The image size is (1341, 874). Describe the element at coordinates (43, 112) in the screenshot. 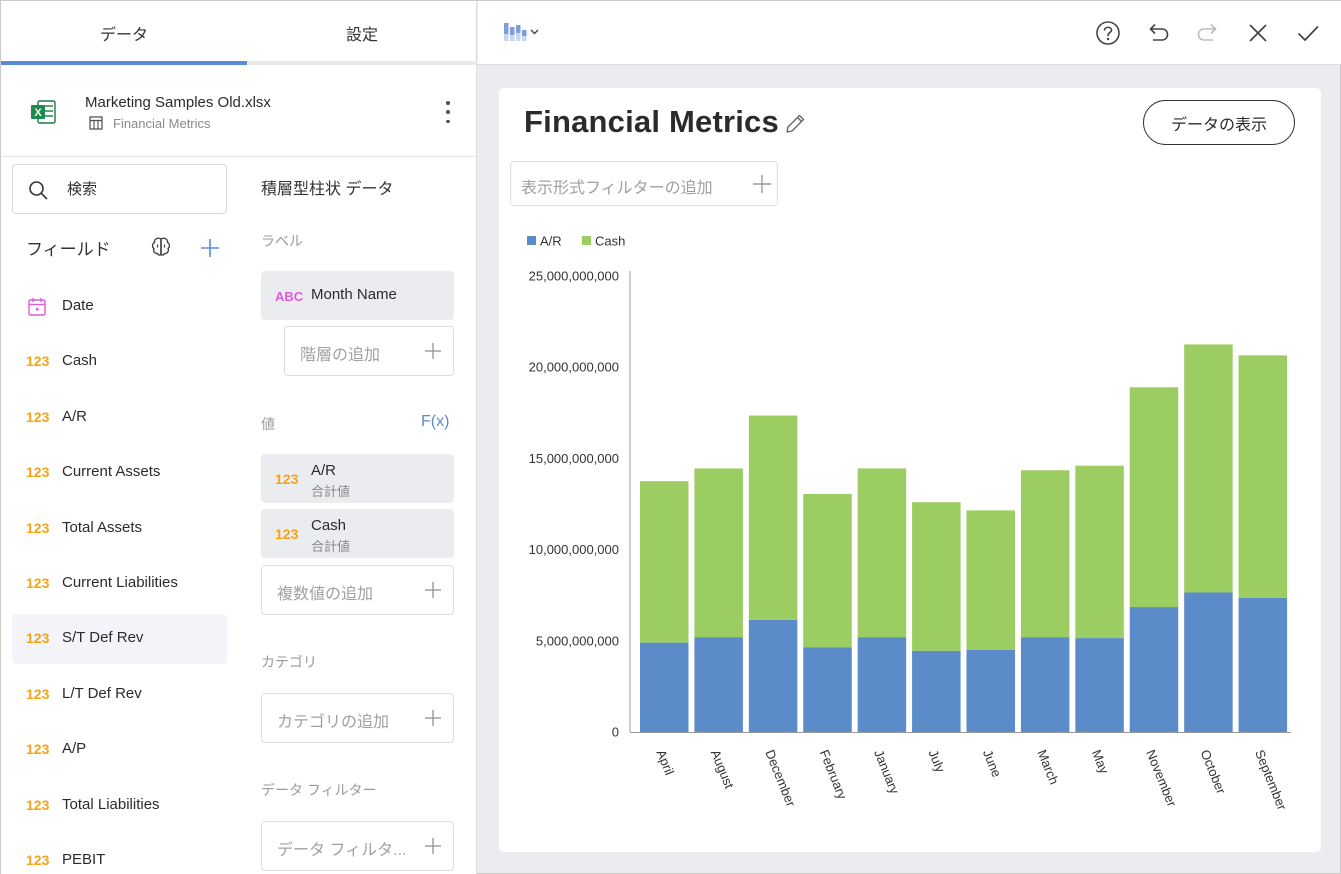

I see `excel-icon: X` at that location.